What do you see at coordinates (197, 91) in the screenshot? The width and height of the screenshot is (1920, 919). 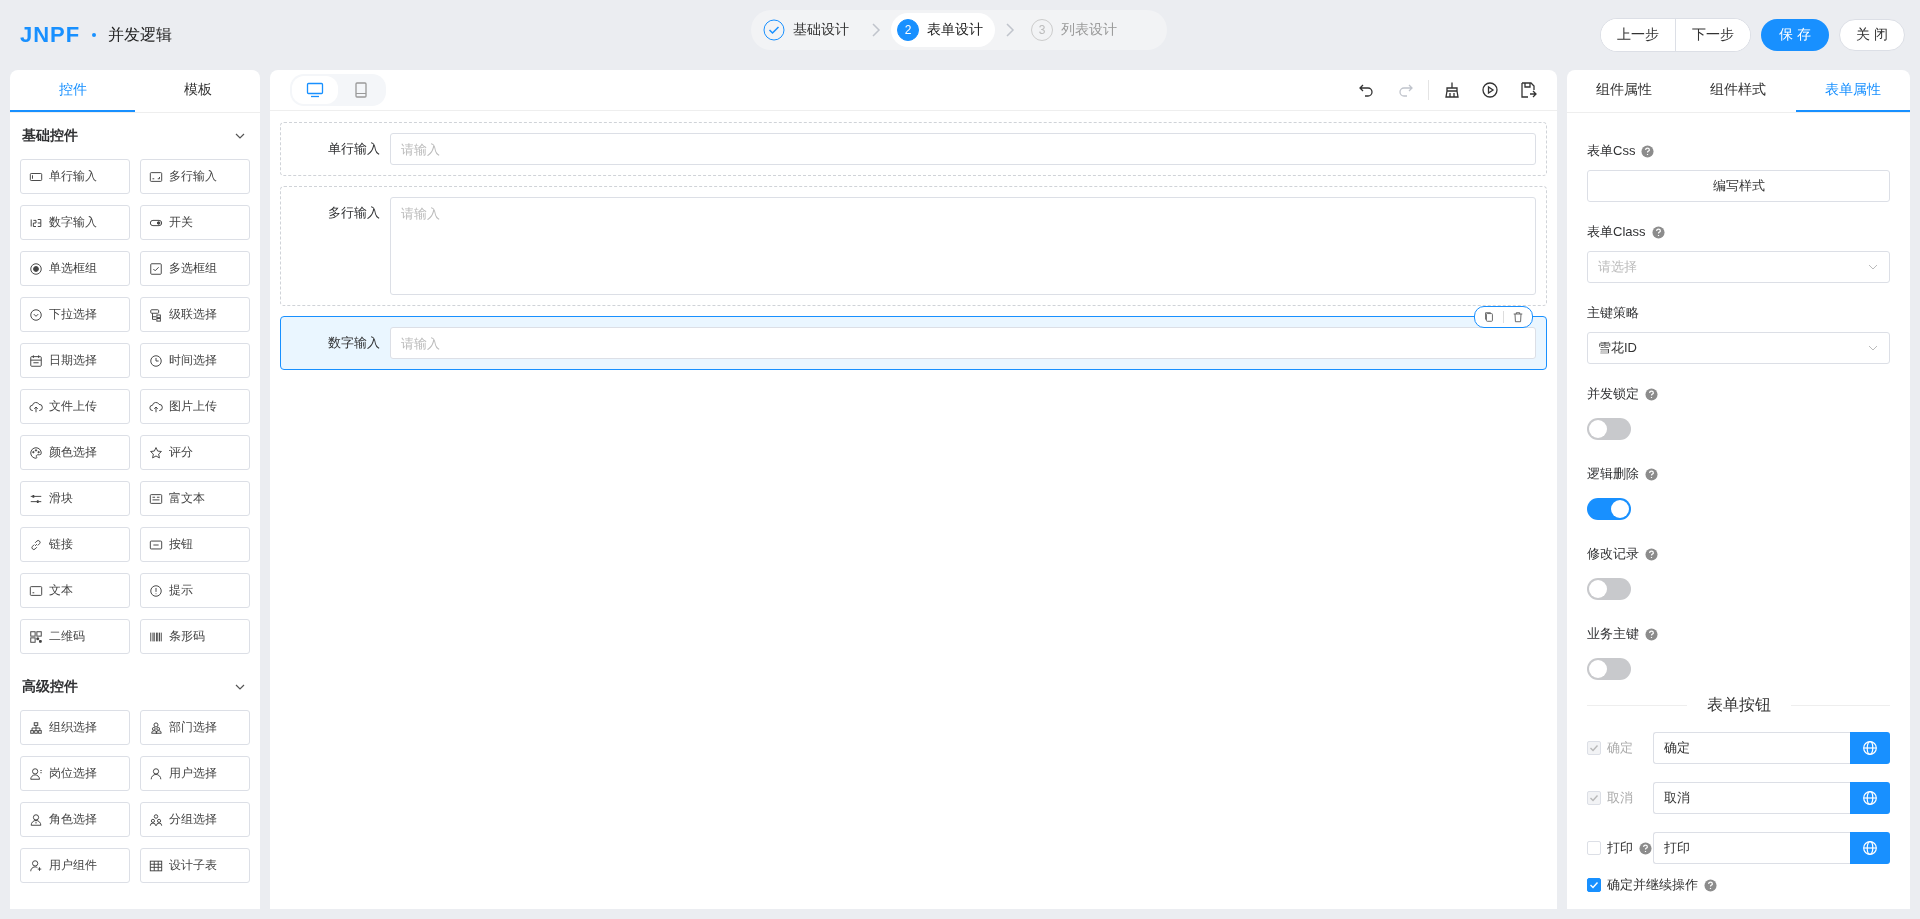 I see `panel-tab: 模板` at bounding box center [197, 91].